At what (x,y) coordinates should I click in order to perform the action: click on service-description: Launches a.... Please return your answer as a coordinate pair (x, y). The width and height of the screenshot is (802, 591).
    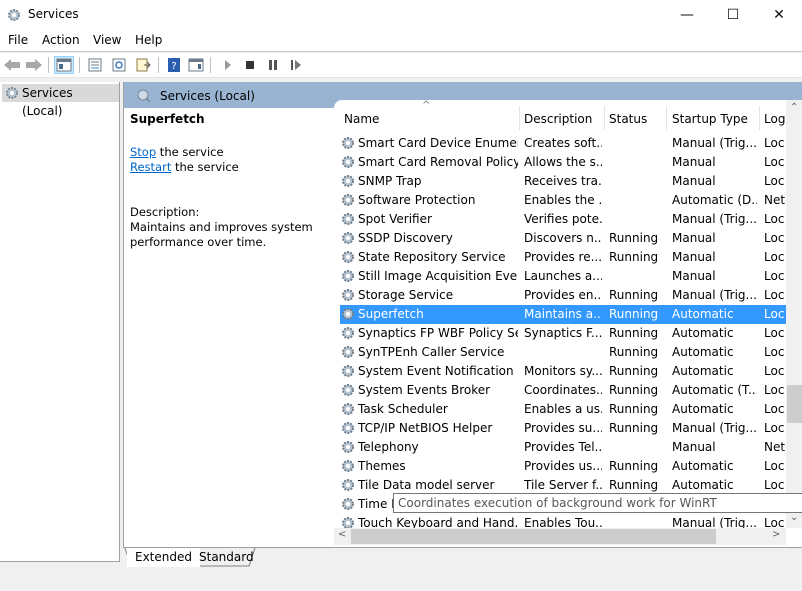
    Looking at the image, I should click on (563, 276).